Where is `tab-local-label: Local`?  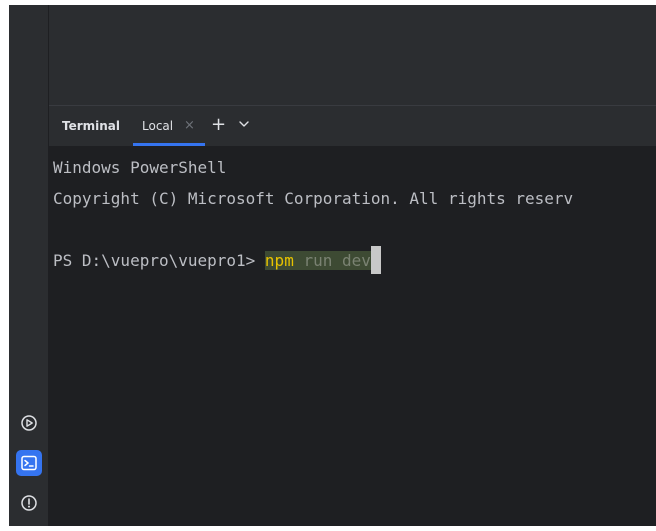
tab-local-label: Local is located at coordinates (158, 126).